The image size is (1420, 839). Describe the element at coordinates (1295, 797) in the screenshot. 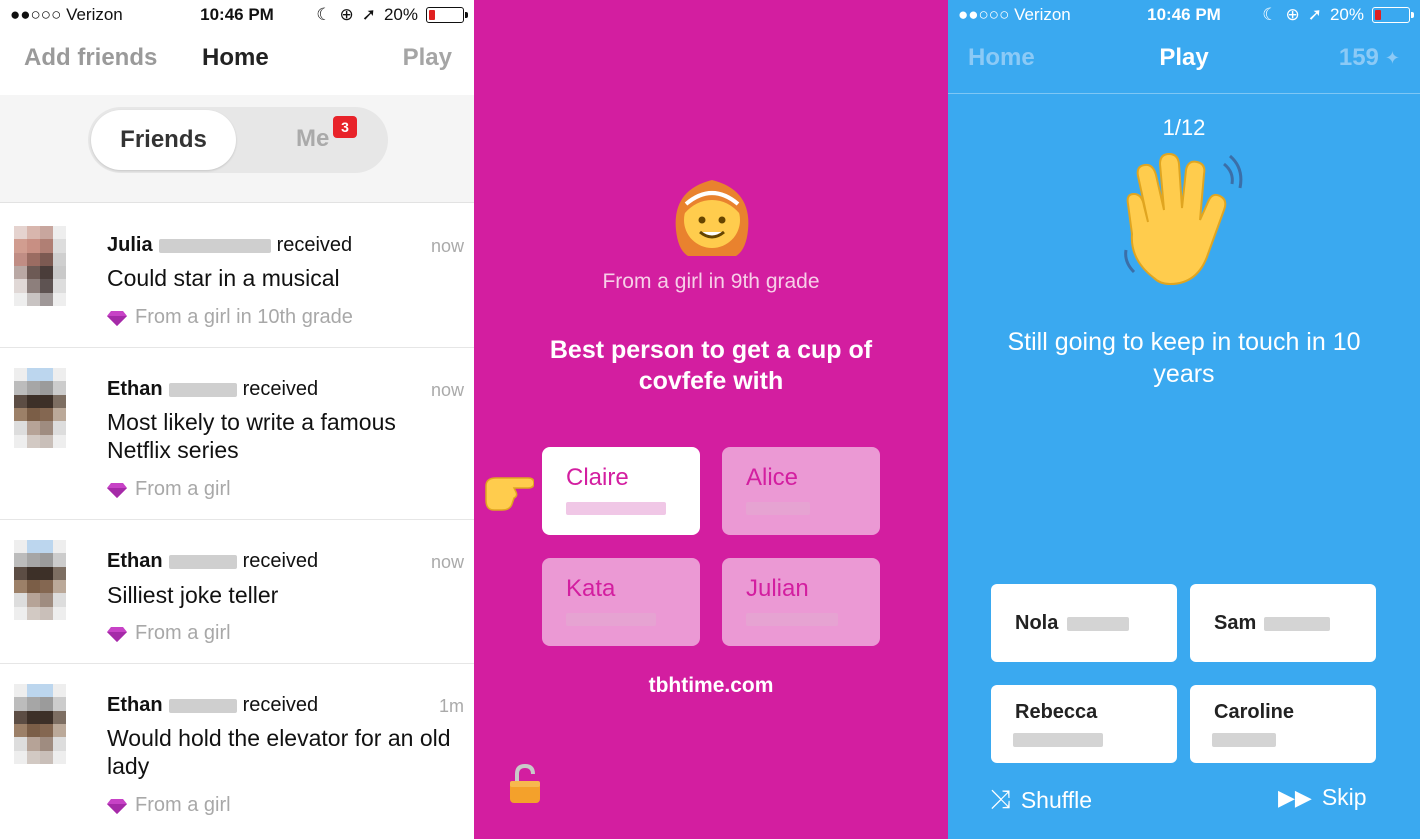

I see `fast-forward-icon: ▶▶` at that location.